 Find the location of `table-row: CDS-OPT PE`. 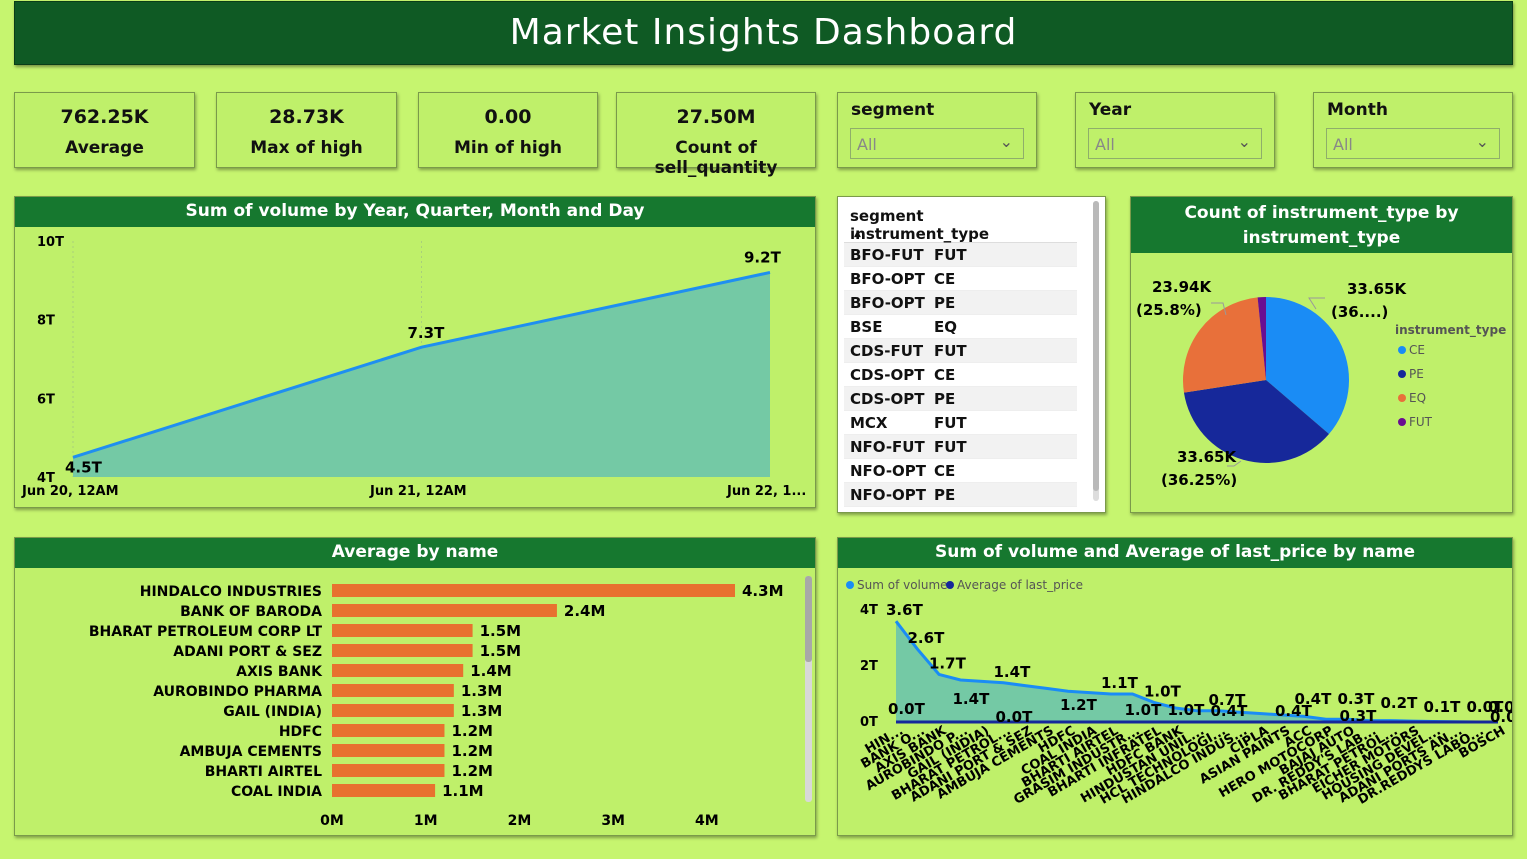

table-row: CDS-OPT PE is located at coordinates (960, 399).